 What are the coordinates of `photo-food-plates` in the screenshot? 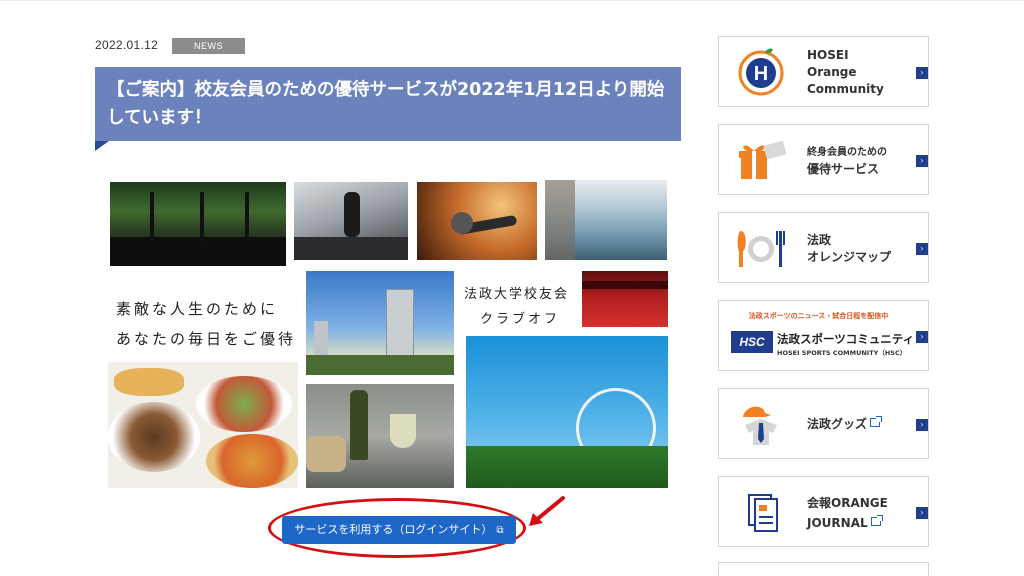 It's located at (203, 425).